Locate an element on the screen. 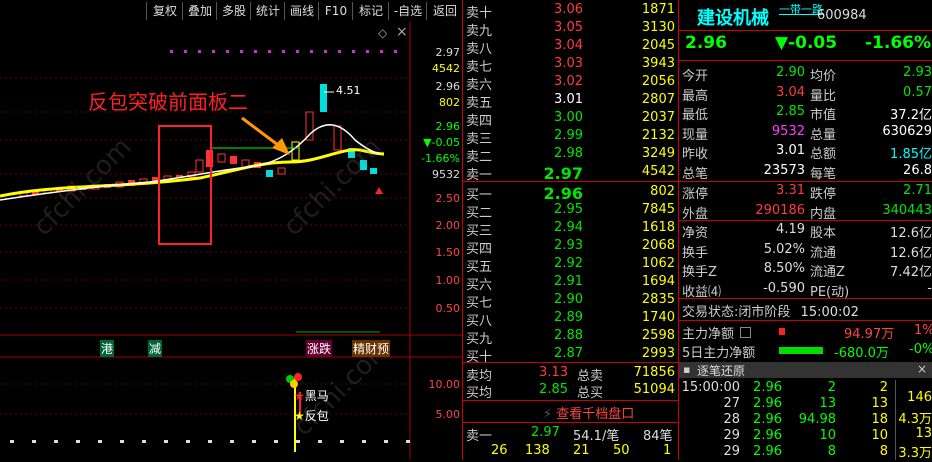  sell-price: 2.98 is located at coordinates (568, 153).